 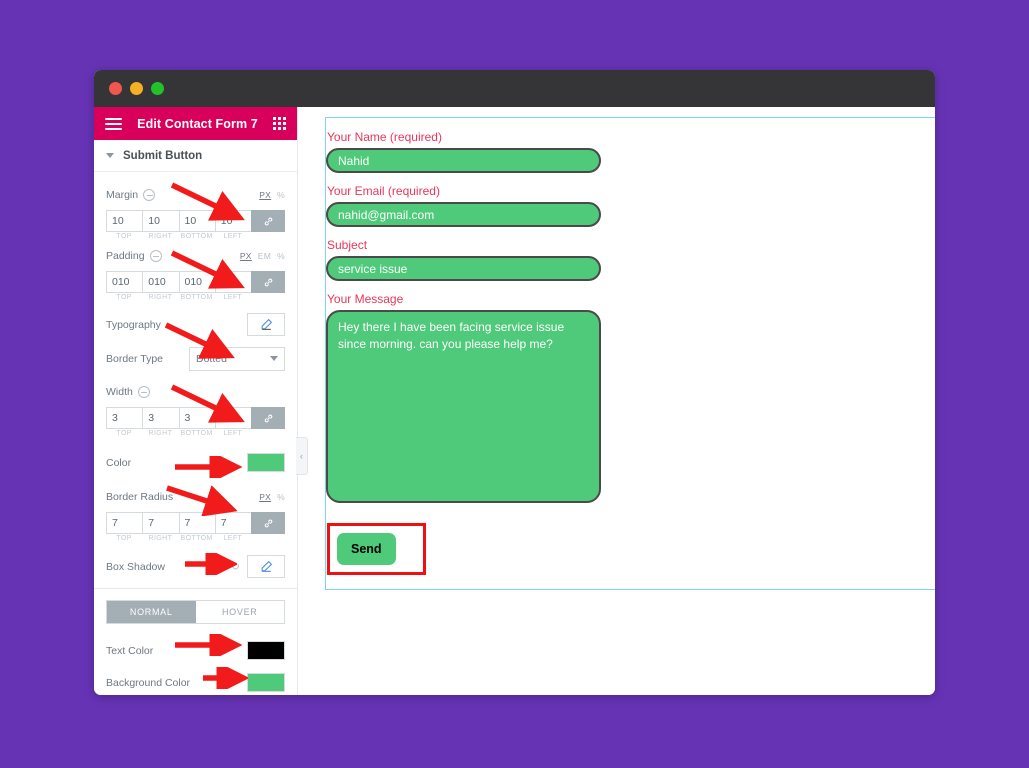 I want to click on margin-bottom-input, so click(x=196, y=221).